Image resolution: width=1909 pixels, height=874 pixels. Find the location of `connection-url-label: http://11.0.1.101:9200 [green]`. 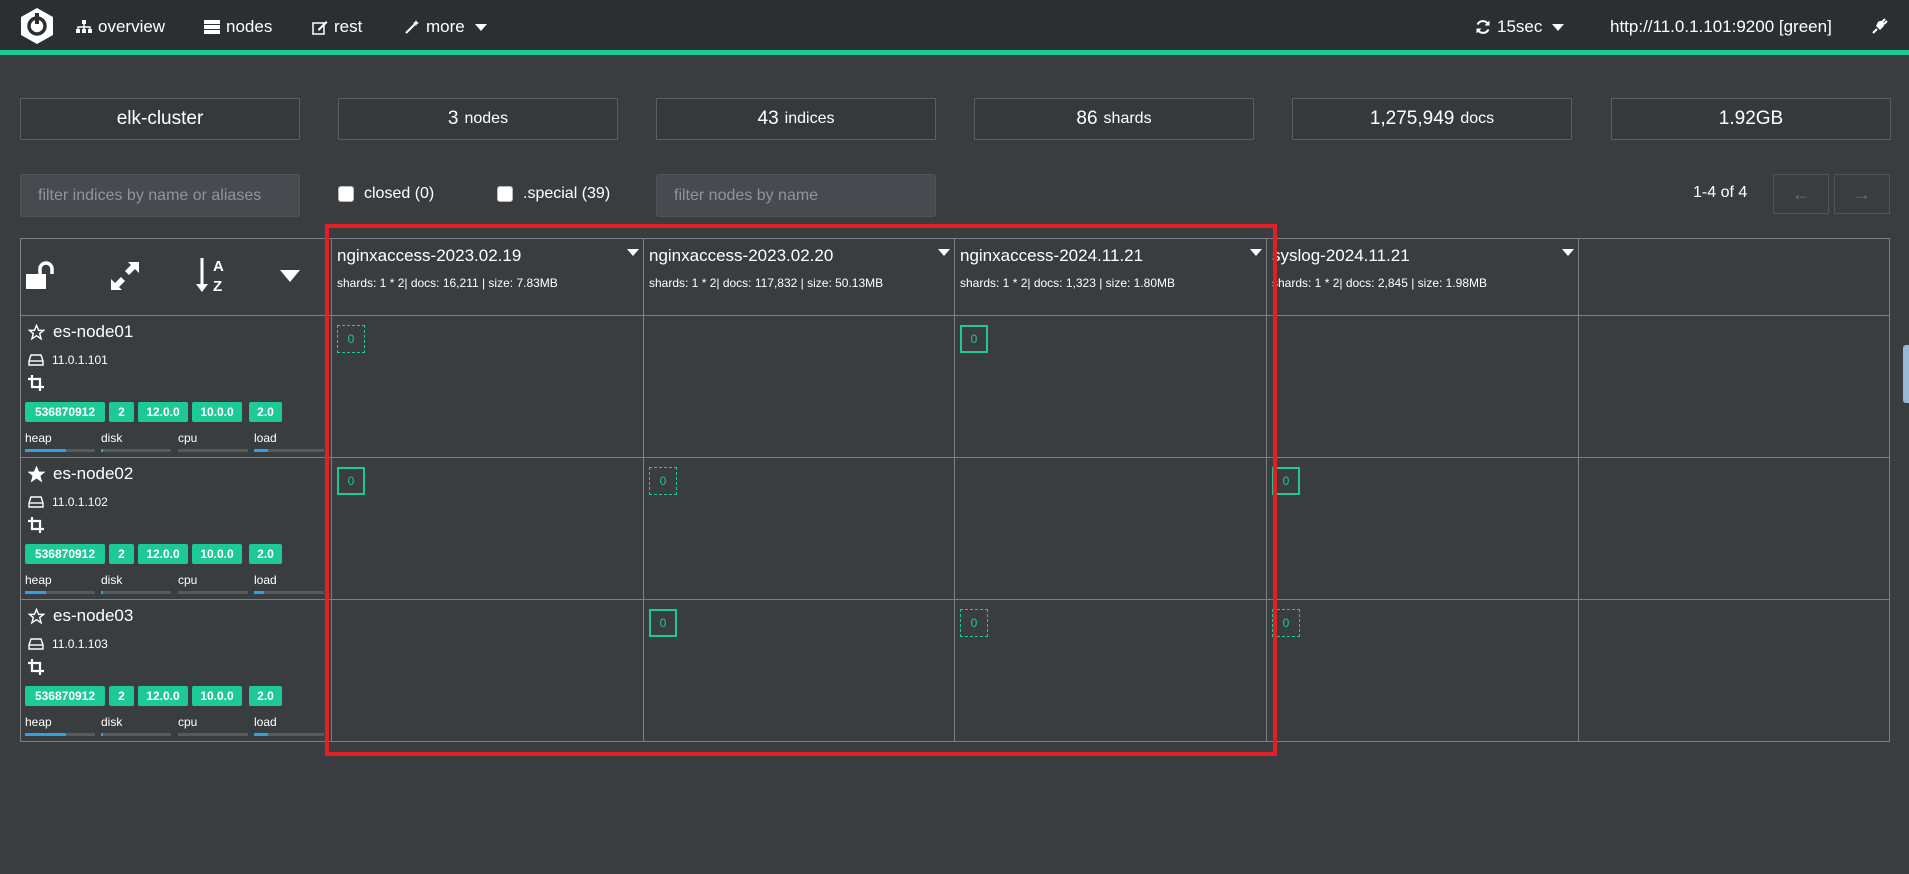

connection-url-label: http://11.0.1.101:9200 [green] is located at coordinates (1721, 26).